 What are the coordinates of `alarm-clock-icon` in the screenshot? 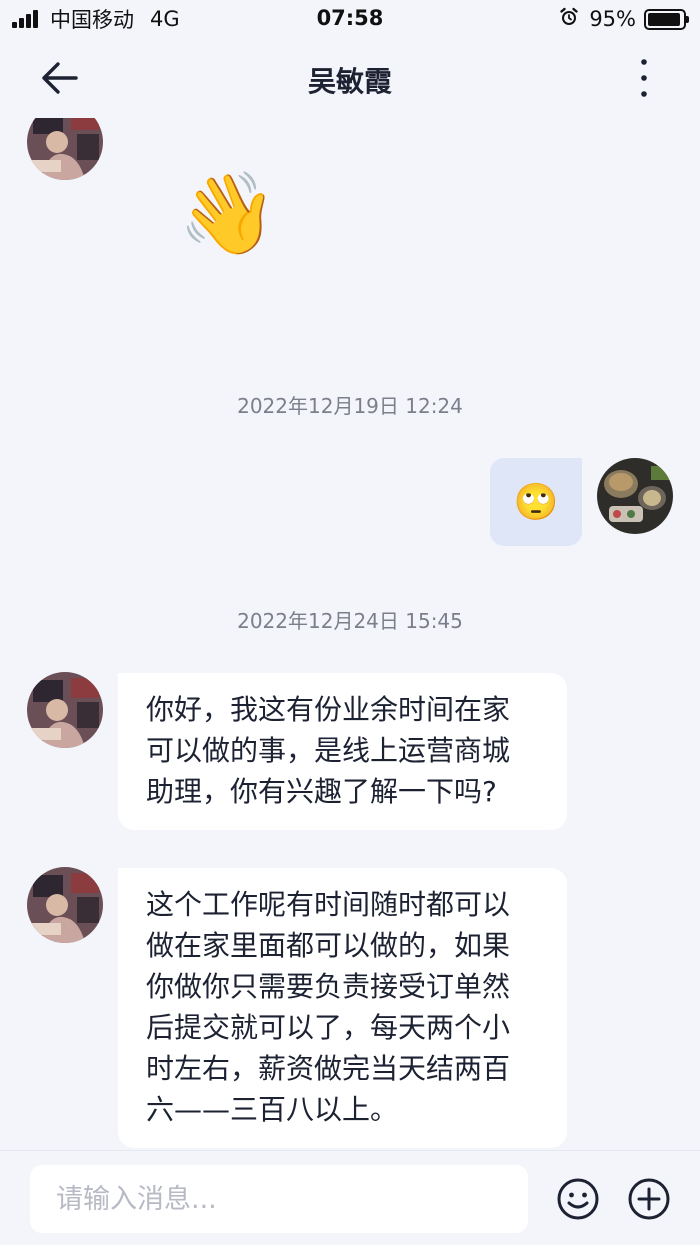 It's located at (569, 19).